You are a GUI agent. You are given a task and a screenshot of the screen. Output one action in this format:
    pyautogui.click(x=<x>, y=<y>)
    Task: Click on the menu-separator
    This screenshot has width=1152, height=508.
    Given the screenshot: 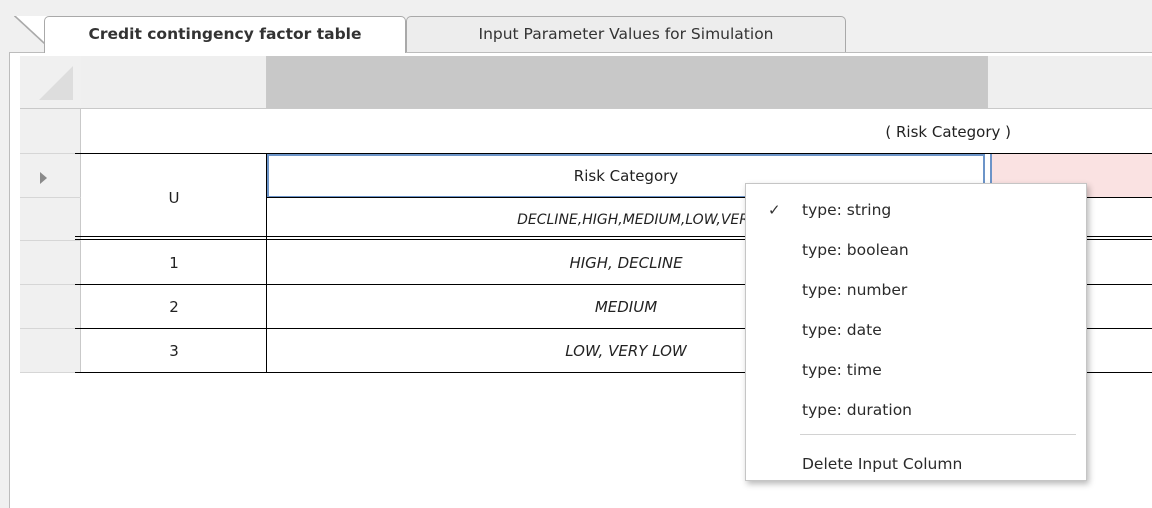 What is the action you would take?
    pyautogui.click(x=938, y=434)
    